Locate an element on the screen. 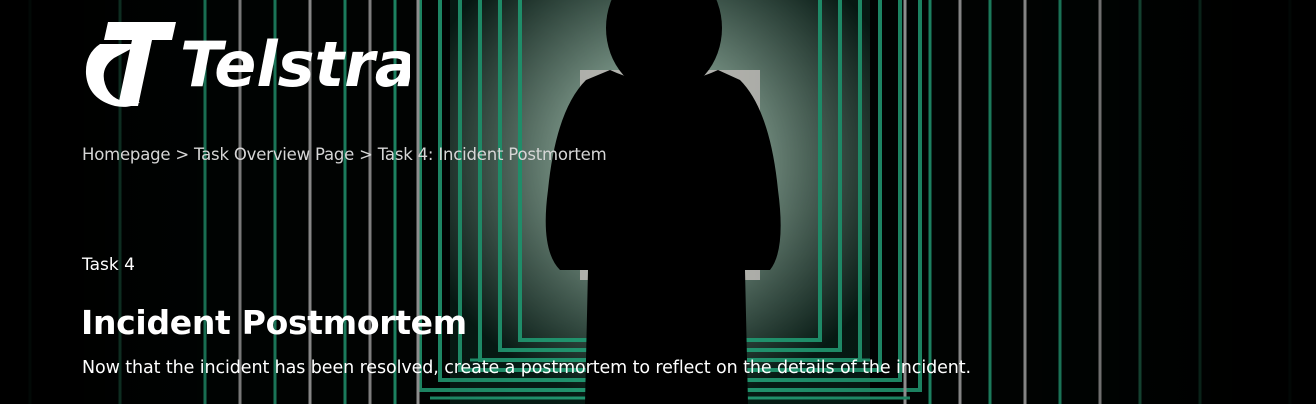 The width and height of the screenshot is (1316, 404). breadcrumb-current: Task 4: Incident Postmortem is located at coordinates (492, 154).